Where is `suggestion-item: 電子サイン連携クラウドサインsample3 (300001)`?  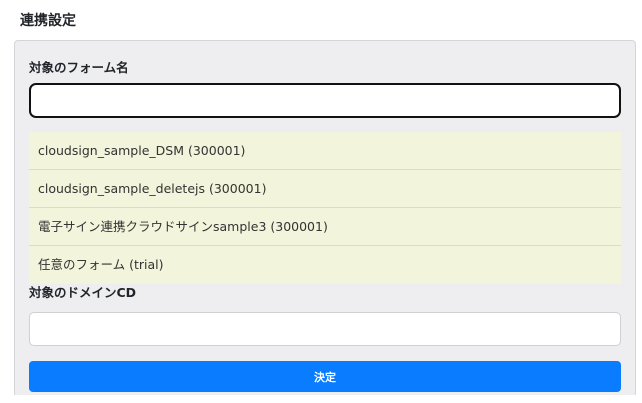 suggestion-item: 電子サイン連携クラウドサインsample3 (300001) is located at coordinates (325, 227).